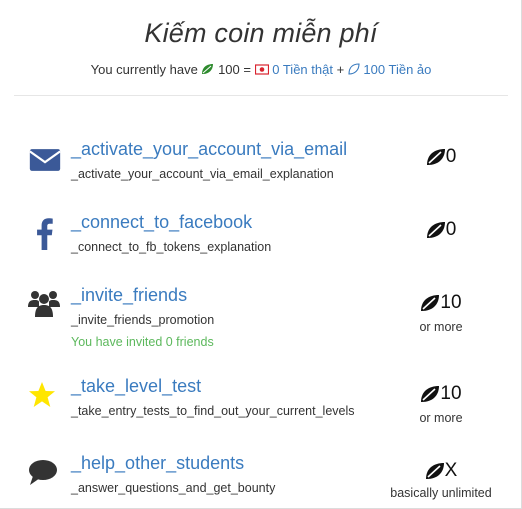  Describe the element at coordinates (142, 342) in the screenshot. I see `invite-status: You have invited 0 friends` at that location.